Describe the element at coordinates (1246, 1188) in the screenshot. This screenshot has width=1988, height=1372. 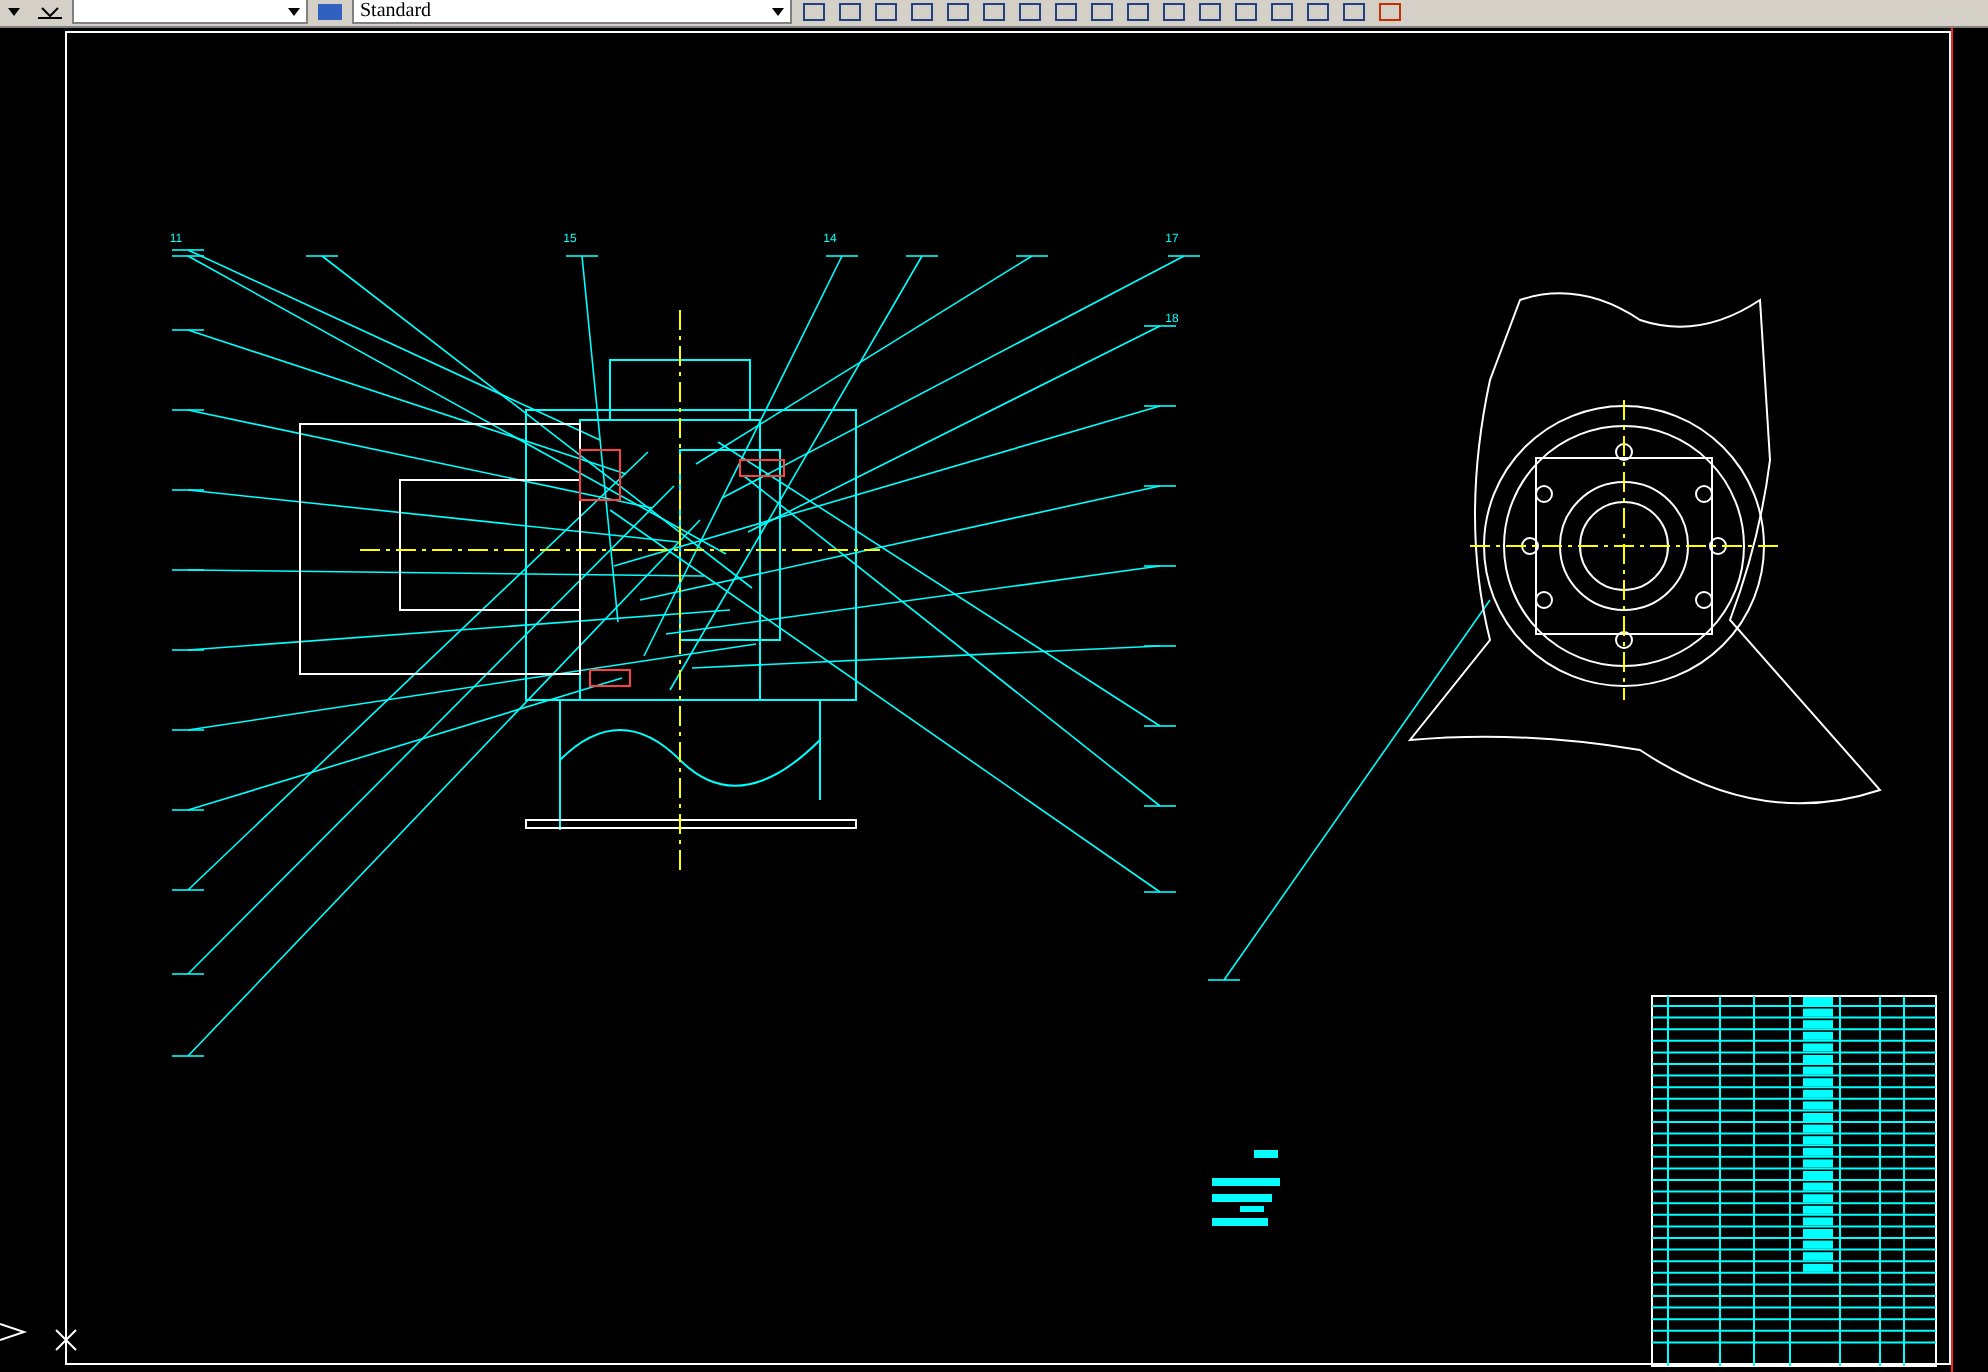
I see `technical-notes-drawing` at that location.